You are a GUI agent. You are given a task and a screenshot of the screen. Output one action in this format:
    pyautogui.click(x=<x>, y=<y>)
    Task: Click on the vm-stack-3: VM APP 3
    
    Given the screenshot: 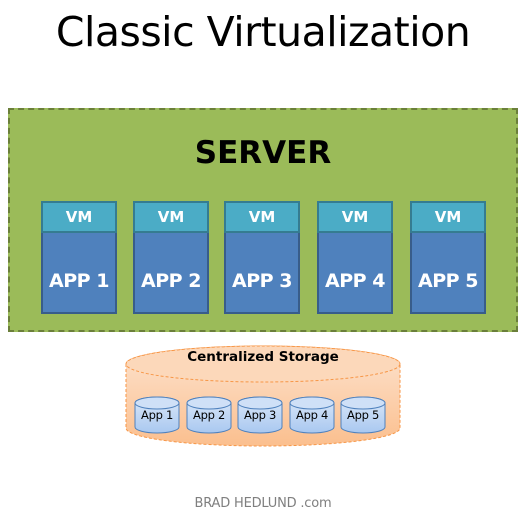 What is the action you would take?
    pyautogui.click(x=262, y=257)
    